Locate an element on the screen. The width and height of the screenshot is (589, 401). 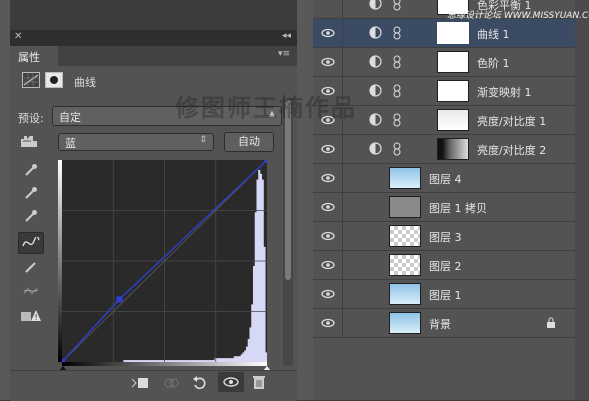
panel-menu-icon: ▾≡ is located at coordinates (284, 54).